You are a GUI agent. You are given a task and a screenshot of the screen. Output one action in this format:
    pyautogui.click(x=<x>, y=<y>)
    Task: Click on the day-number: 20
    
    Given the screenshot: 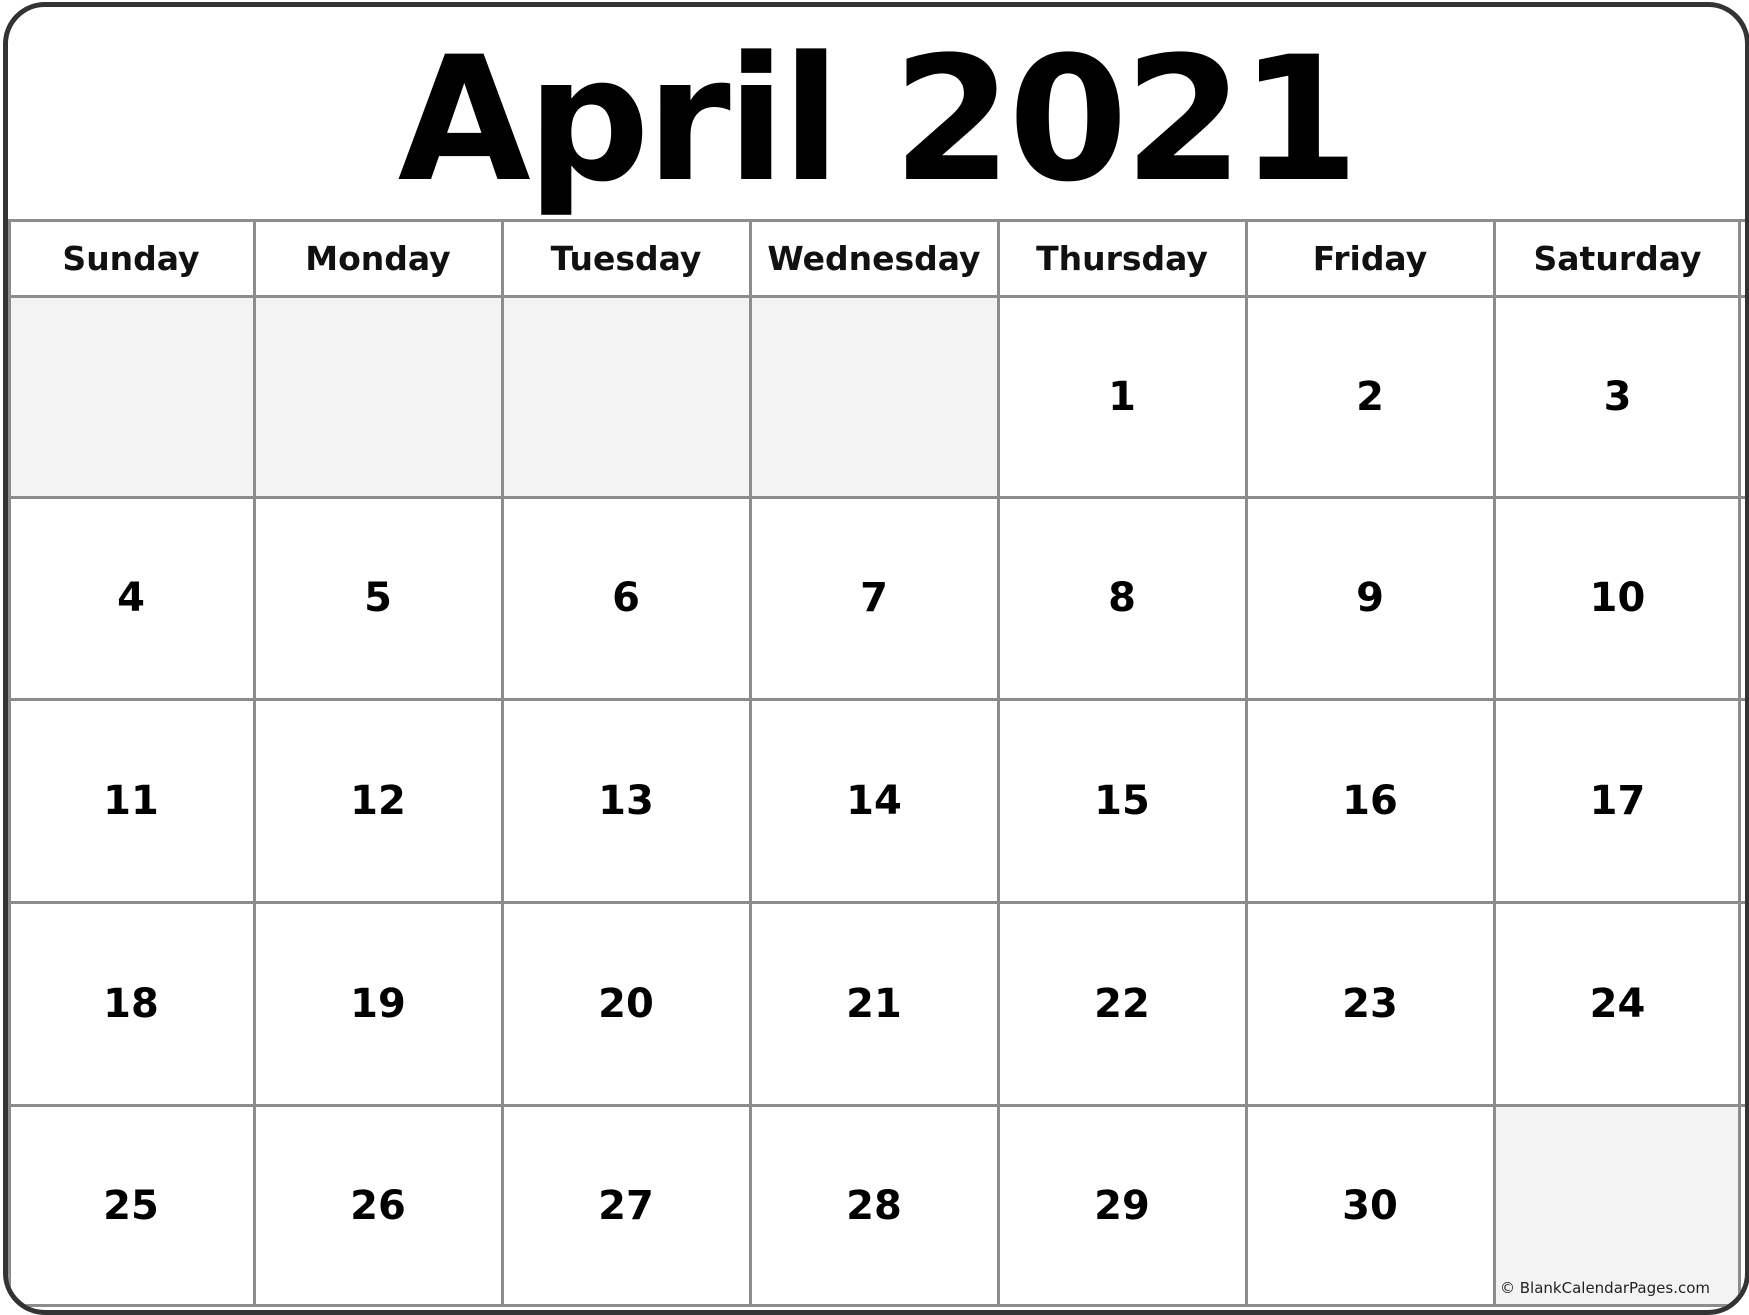 What is the action you would take?
    pyautogui.click(x=626, y=1003)
    